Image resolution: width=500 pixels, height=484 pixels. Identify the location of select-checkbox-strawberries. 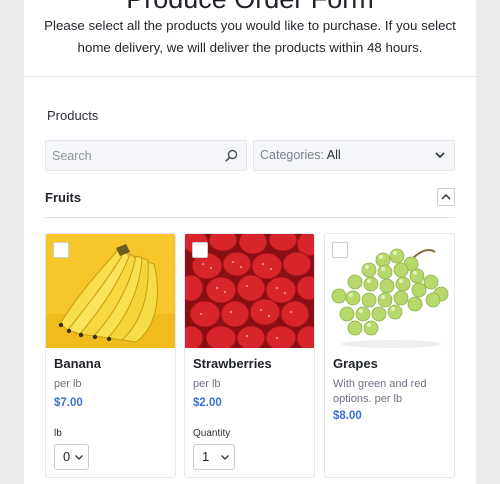
(200, 250).